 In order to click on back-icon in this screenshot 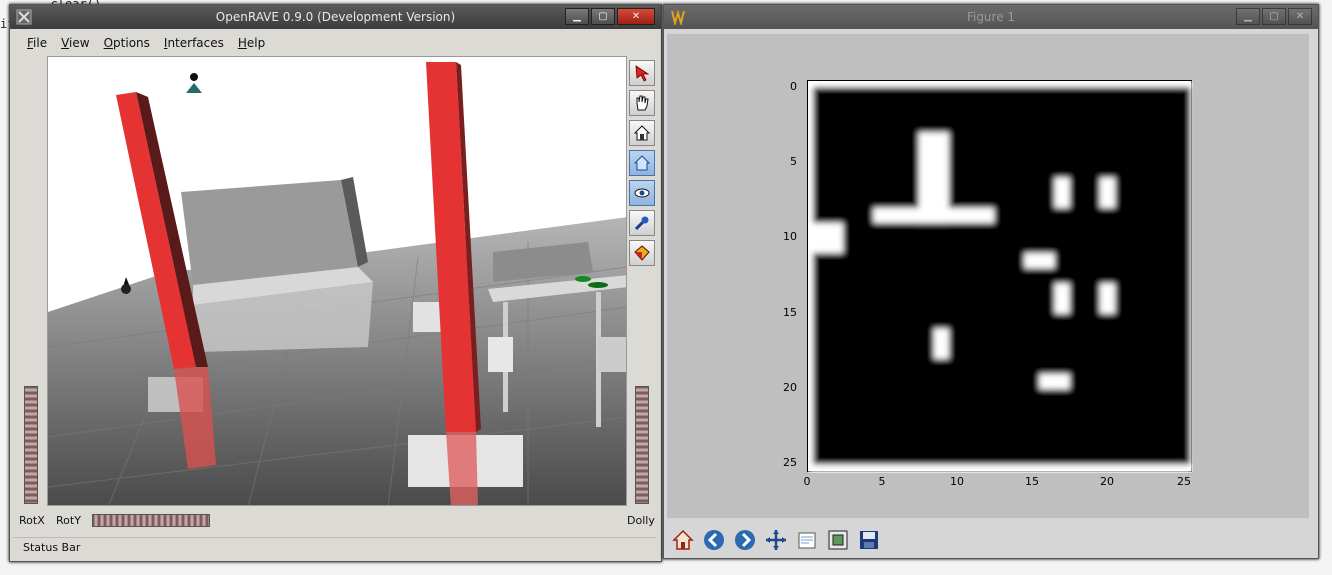, I will do `click(713, 539)`.